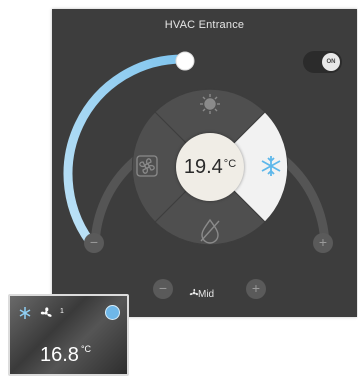  I want to click on fan-speed-label: Mid, so click(206, 294).